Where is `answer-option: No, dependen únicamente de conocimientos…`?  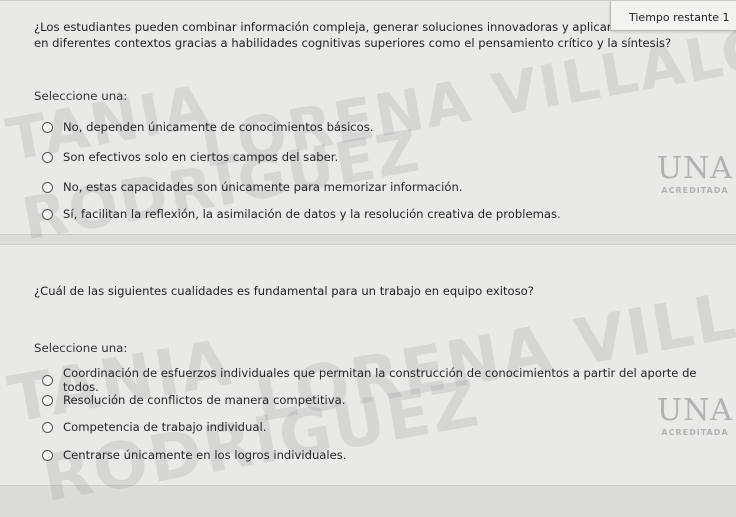 answer-option: No, dependen únicamente de conocimientos… is located at coordinates (208, 127).